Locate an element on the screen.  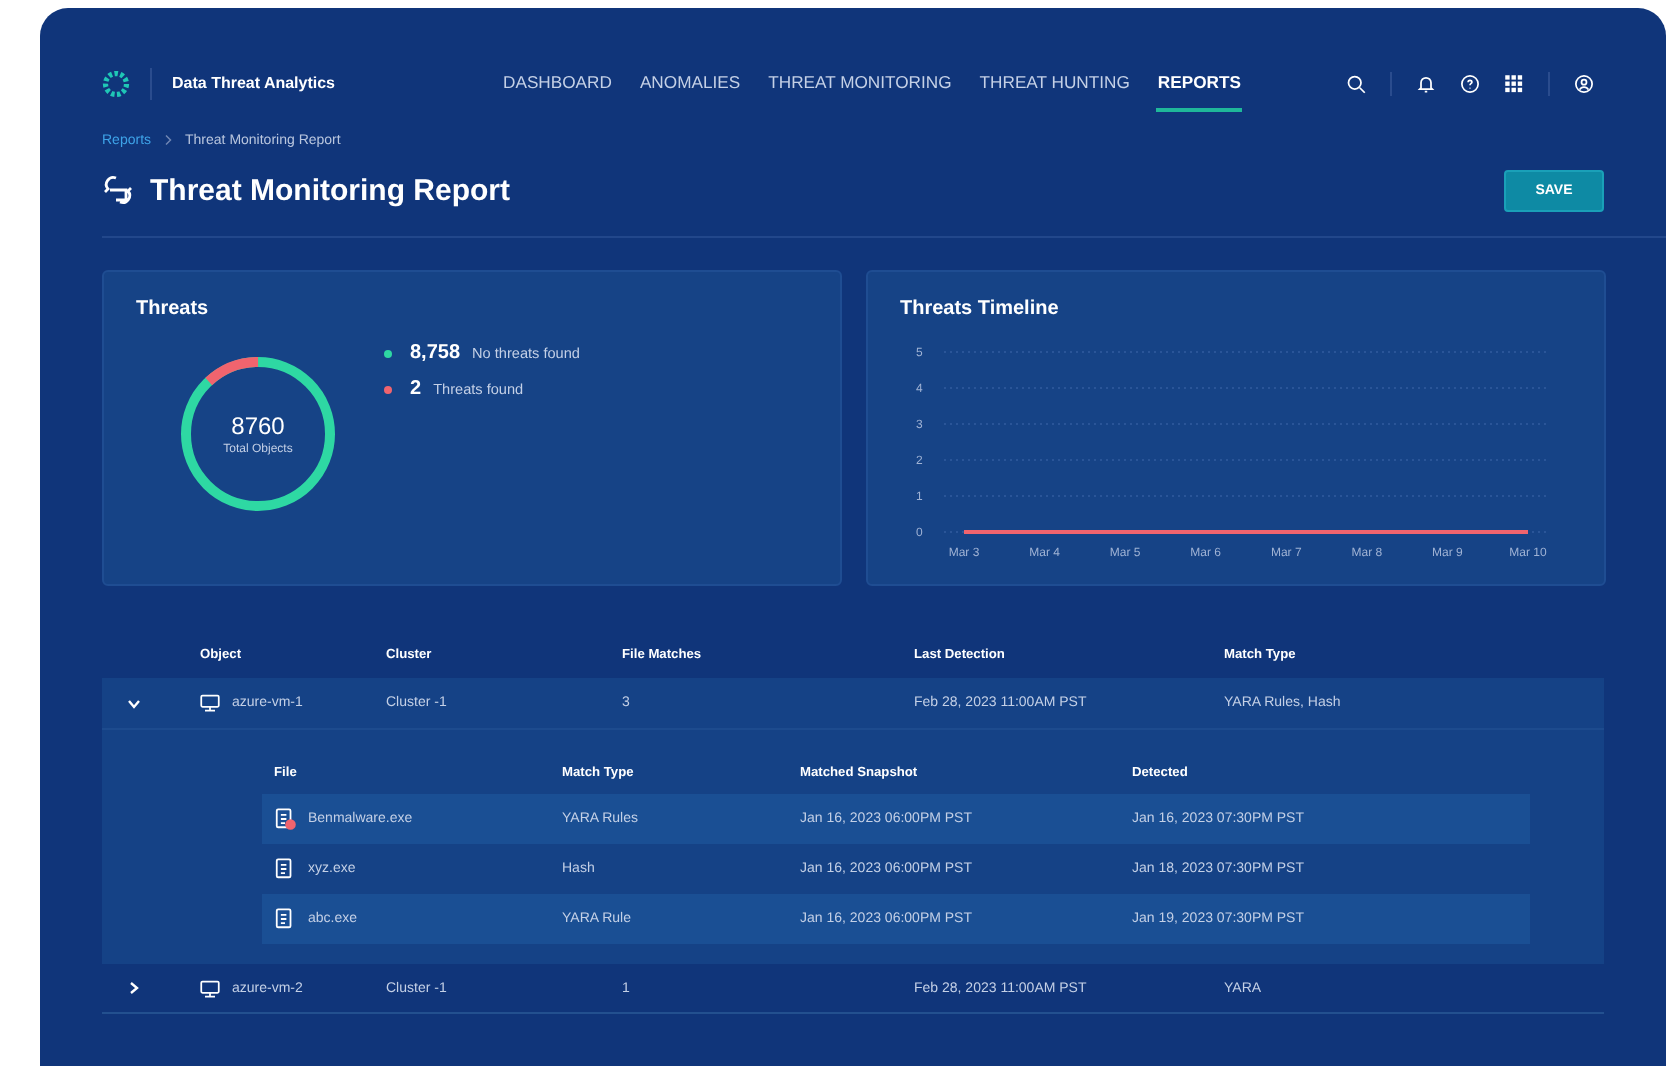
logo-icon is located at coordinates (116, 84).